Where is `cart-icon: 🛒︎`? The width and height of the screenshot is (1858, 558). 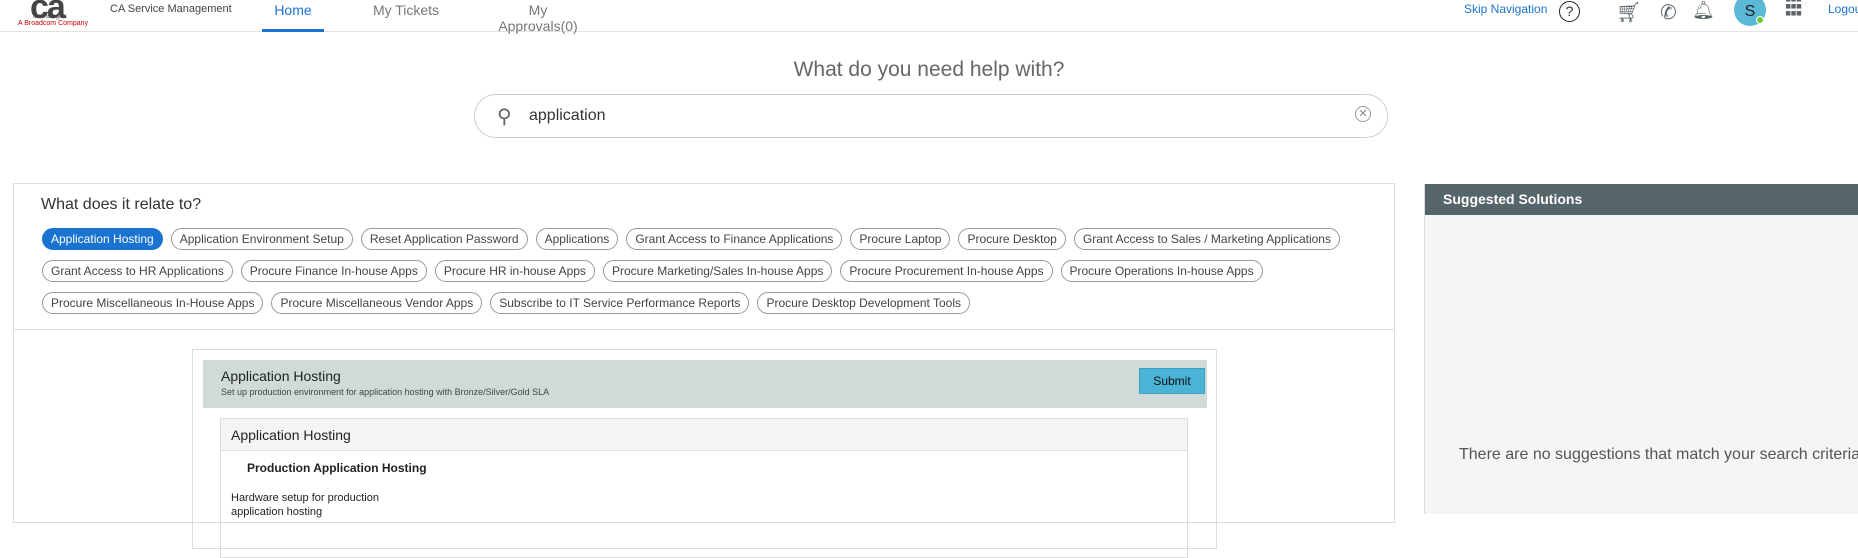 cart-icon: 🛒︎ is located at coordinates (1628, 12).